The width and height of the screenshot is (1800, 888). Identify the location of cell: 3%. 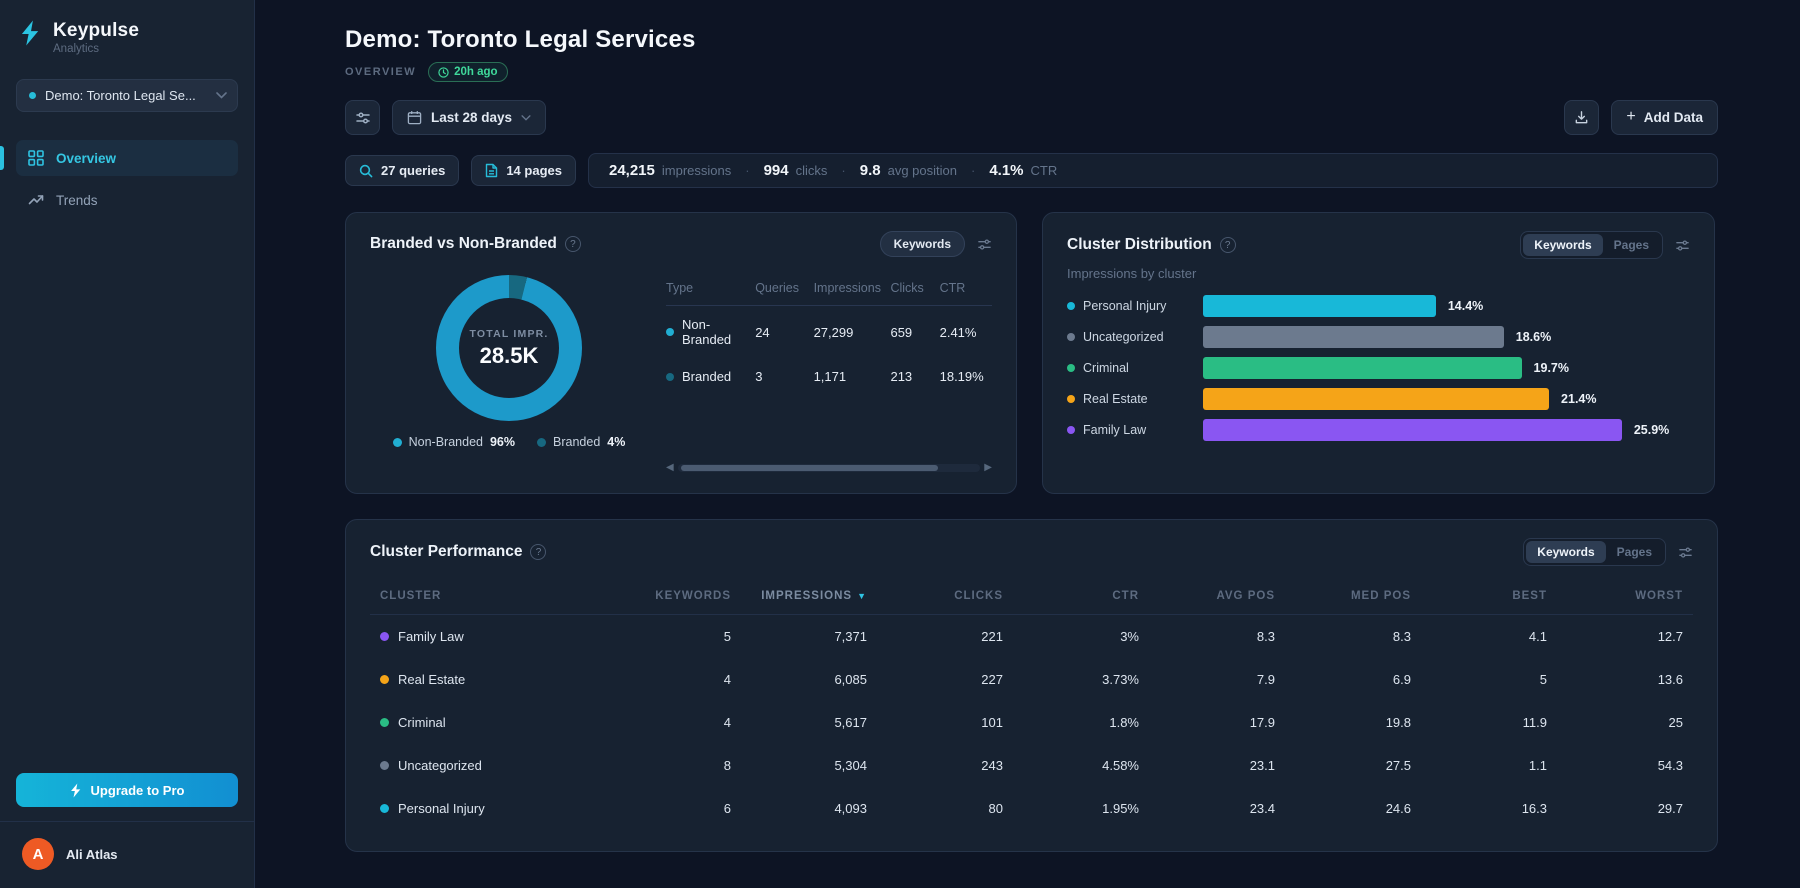
(1129, 636).